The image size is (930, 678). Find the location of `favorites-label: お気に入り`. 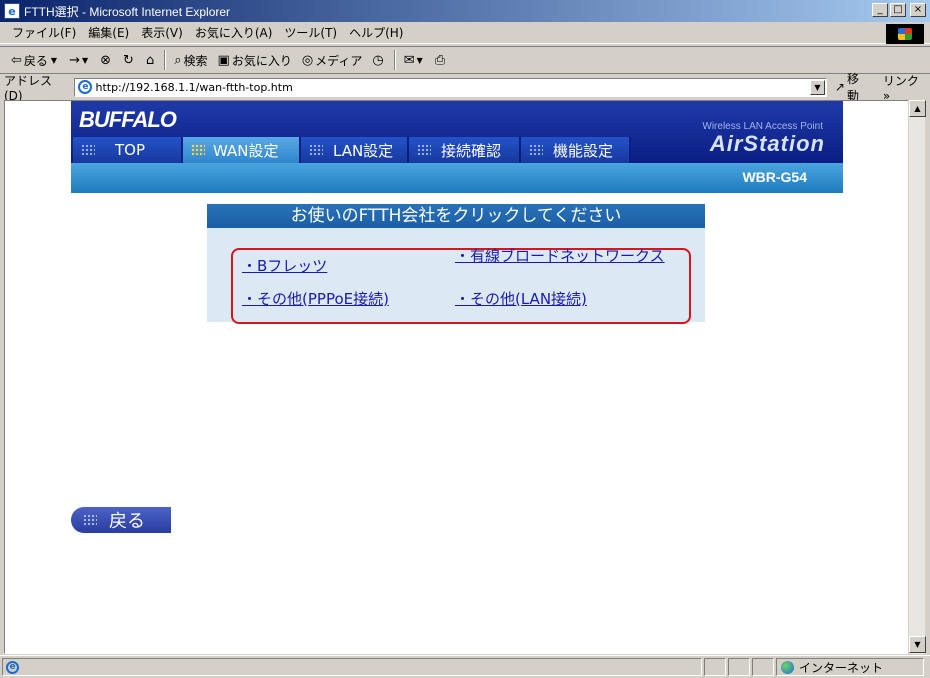

favorites-label: お気に入り is located at coordinates (261, 60).